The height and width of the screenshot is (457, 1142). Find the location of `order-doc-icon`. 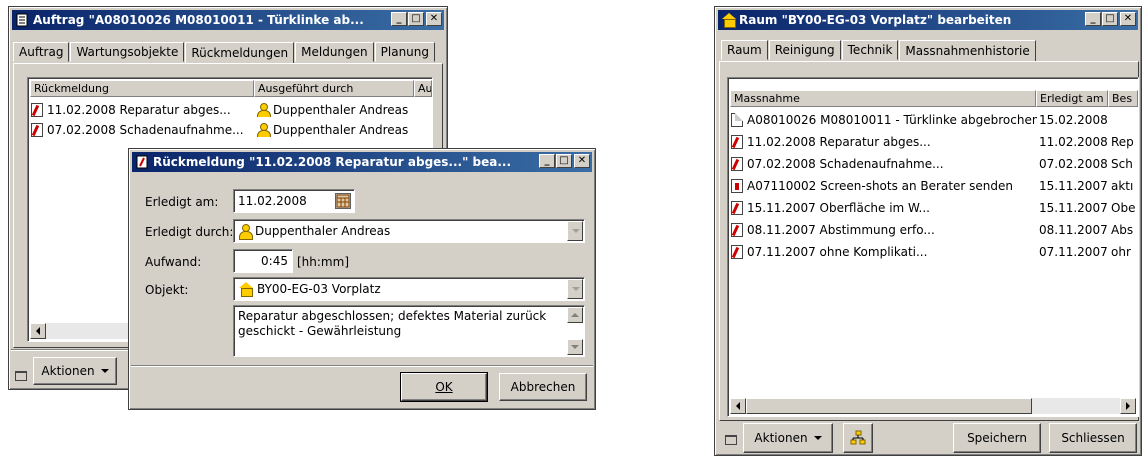

order-doc-icon is located at coordinates (737, 120).